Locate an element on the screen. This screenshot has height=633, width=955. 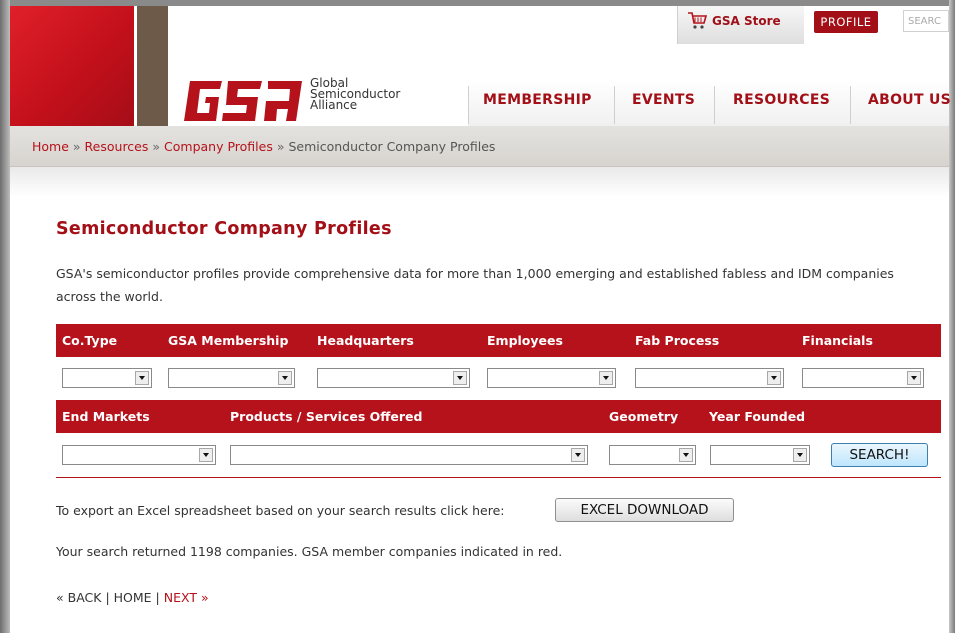
page-title: Semiconductor Company Profiles is located at coordinates (224, 229).